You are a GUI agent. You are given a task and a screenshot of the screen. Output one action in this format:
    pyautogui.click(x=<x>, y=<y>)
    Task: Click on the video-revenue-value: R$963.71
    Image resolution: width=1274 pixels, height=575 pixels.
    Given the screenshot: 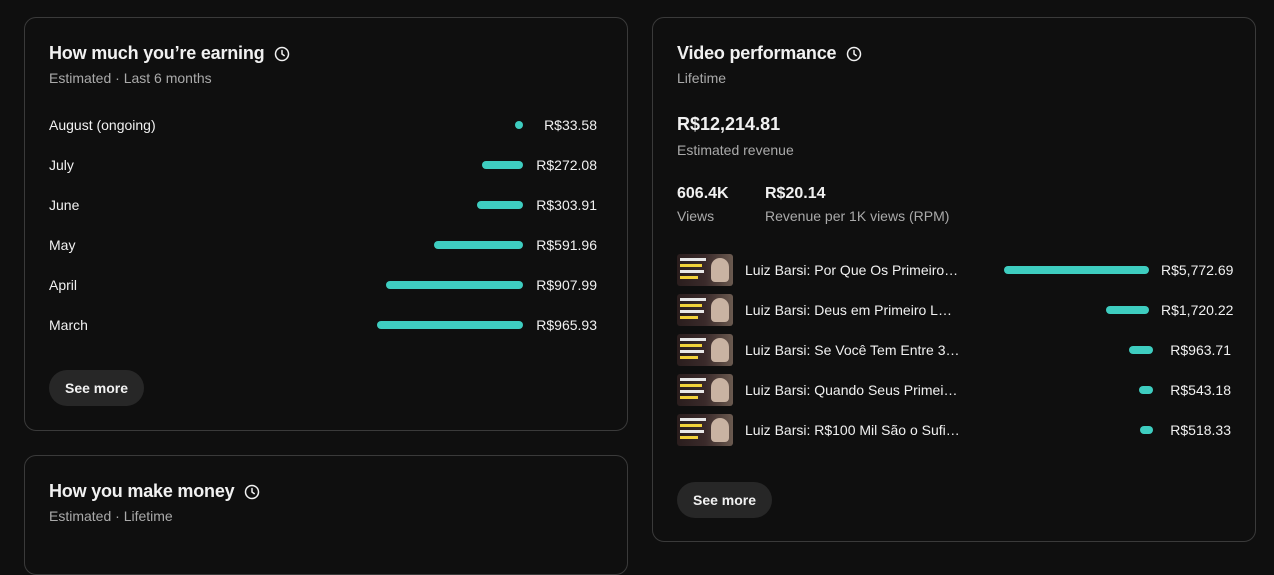 What is the action you would take?
    pyautogui.click(x=1200, y=350)
    